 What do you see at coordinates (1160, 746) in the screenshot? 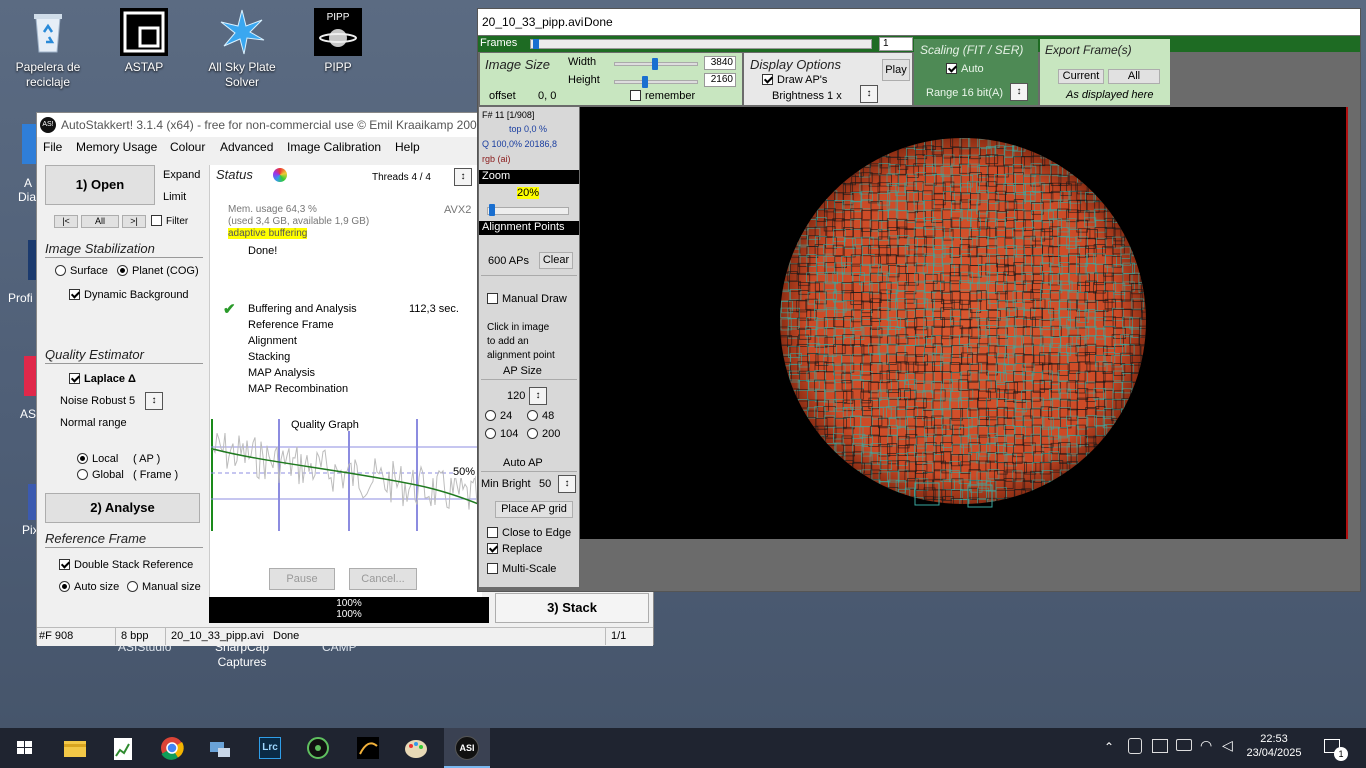
I see `tray-security-icon` at bounding box center [1160, 746].